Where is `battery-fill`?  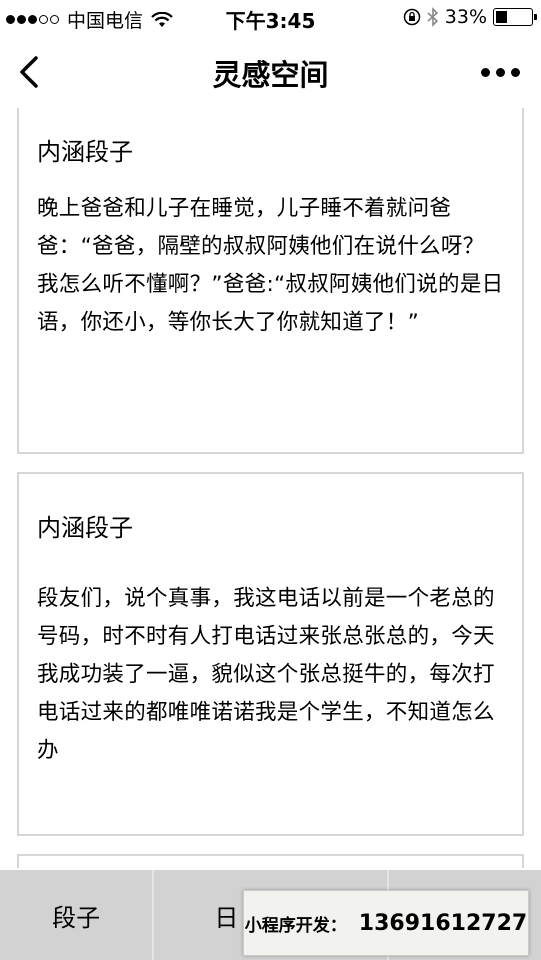
battery-fill is located at coordinates (502, 17).